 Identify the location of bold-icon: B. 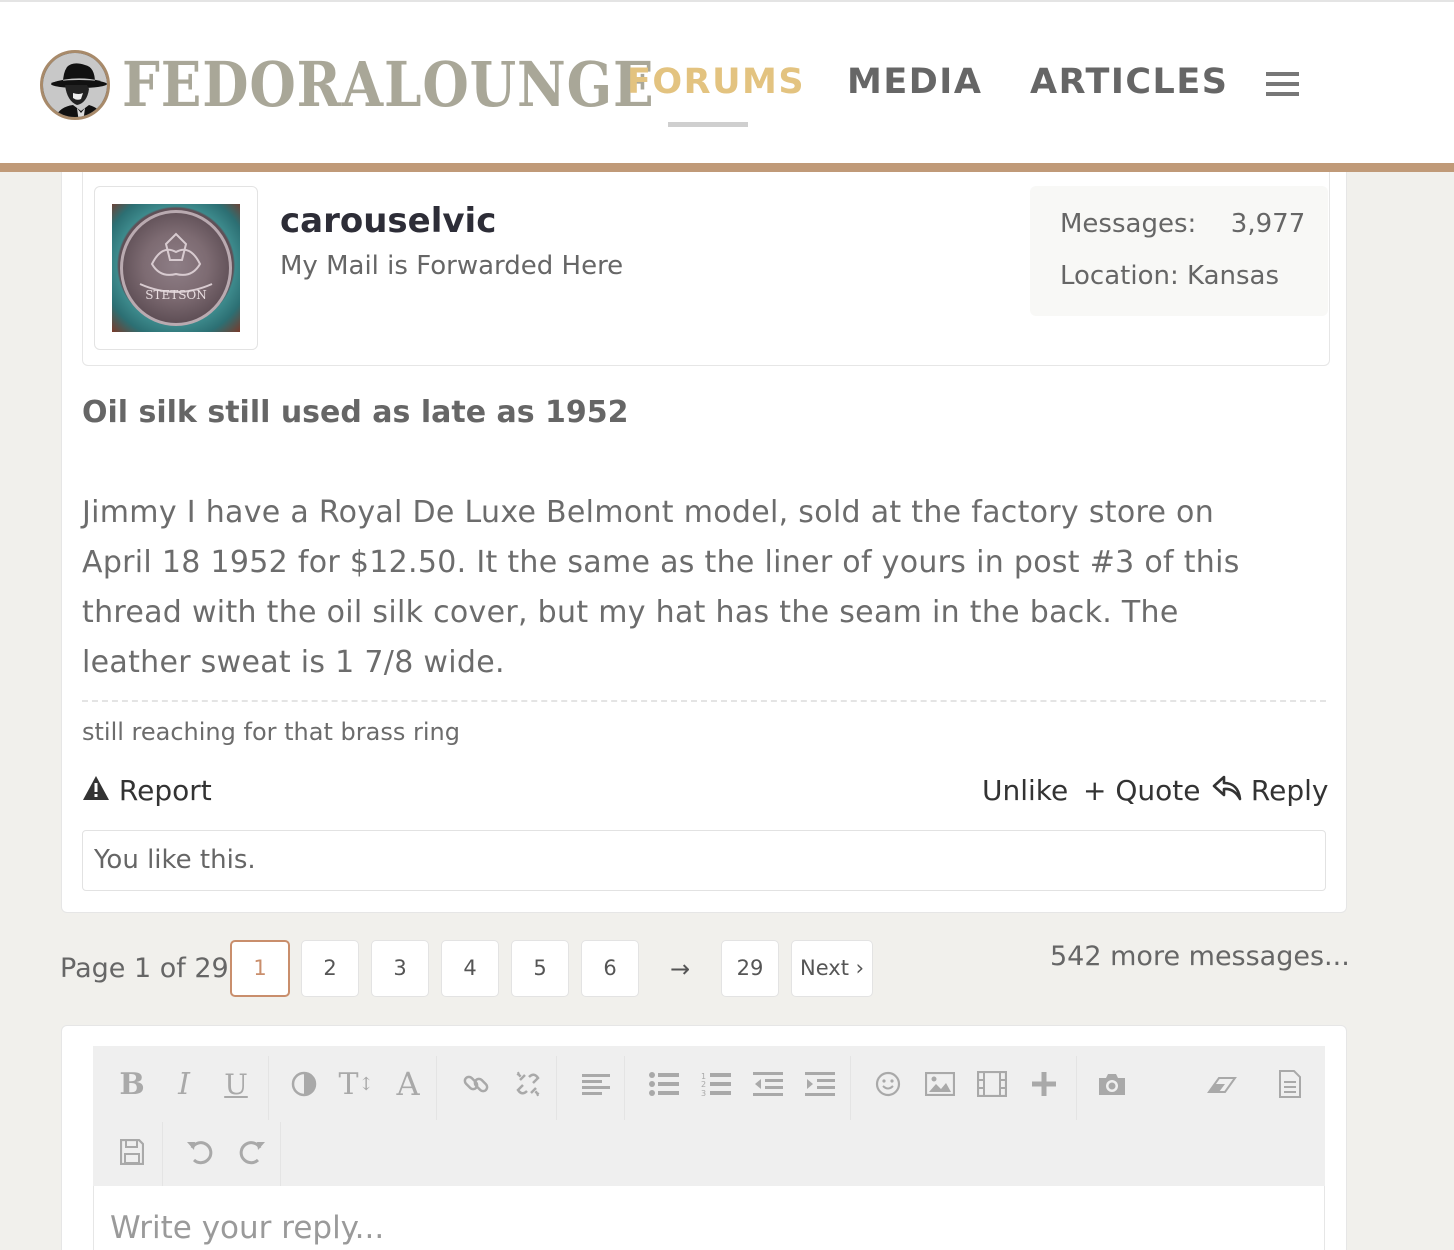
(132, 1084).